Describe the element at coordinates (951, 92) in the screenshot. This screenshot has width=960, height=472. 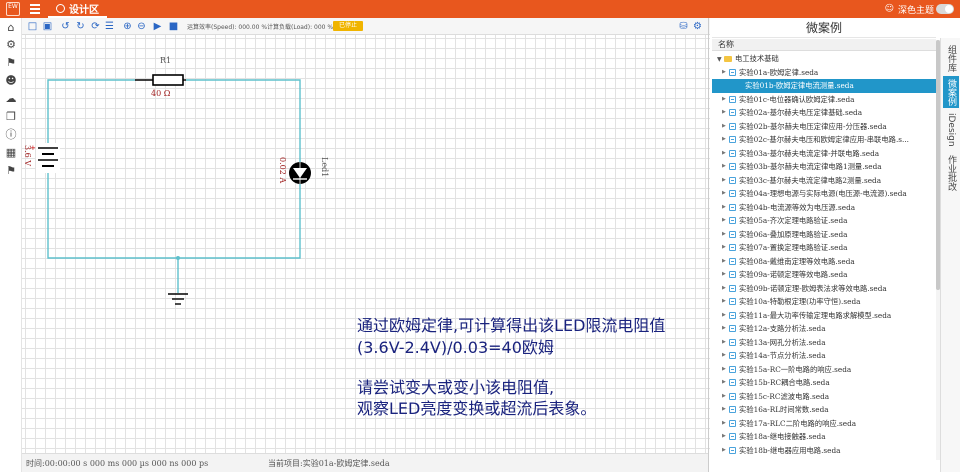
I see `tab-cases: 微案例` at that location.